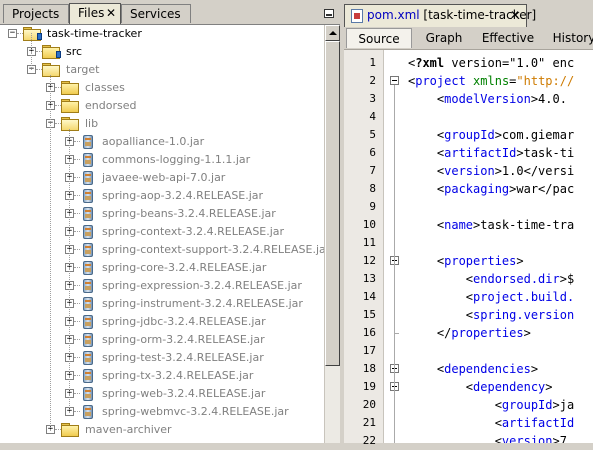 This screenshot has height=450, width=593. What do you see at coordinates (372, 206) in the screenshot?
I see `line-number: 9` at bounding box center [372, 206].